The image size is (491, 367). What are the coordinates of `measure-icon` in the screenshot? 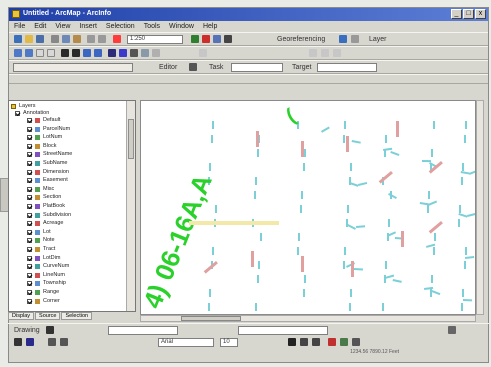 It's located at (156, 53).